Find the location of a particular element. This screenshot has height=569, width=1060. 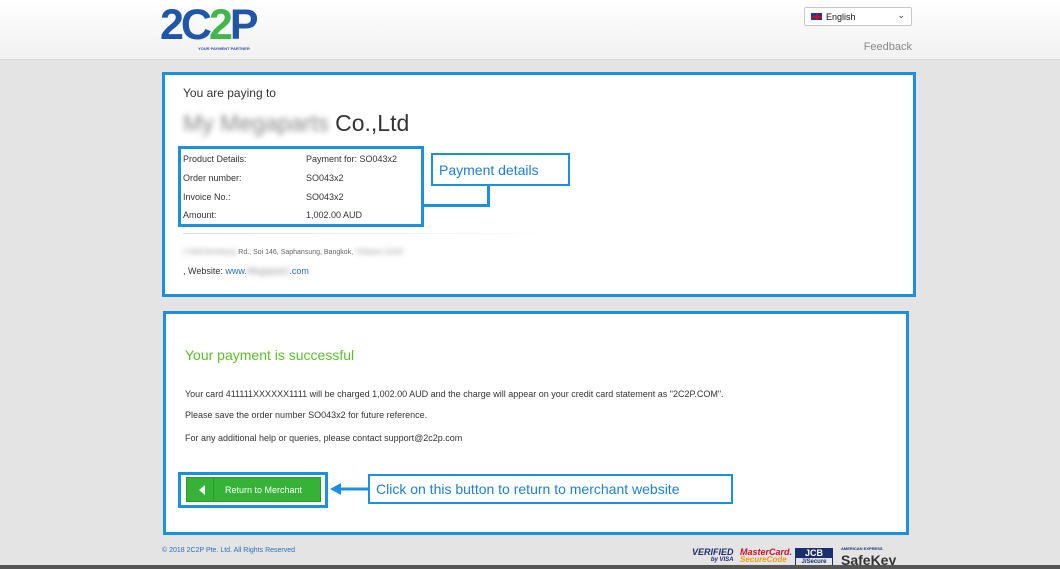

uk-flag-icon is located at coordinates (816, 16).